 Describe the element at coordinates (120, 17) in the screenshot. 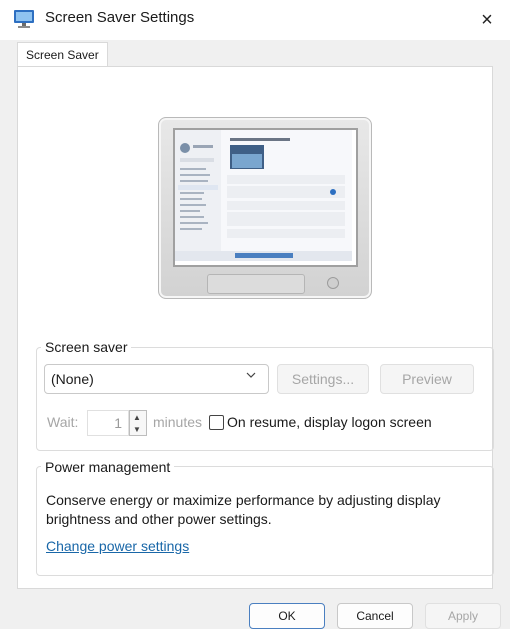

I see `window-title: Screen Saver Settings` at that location.